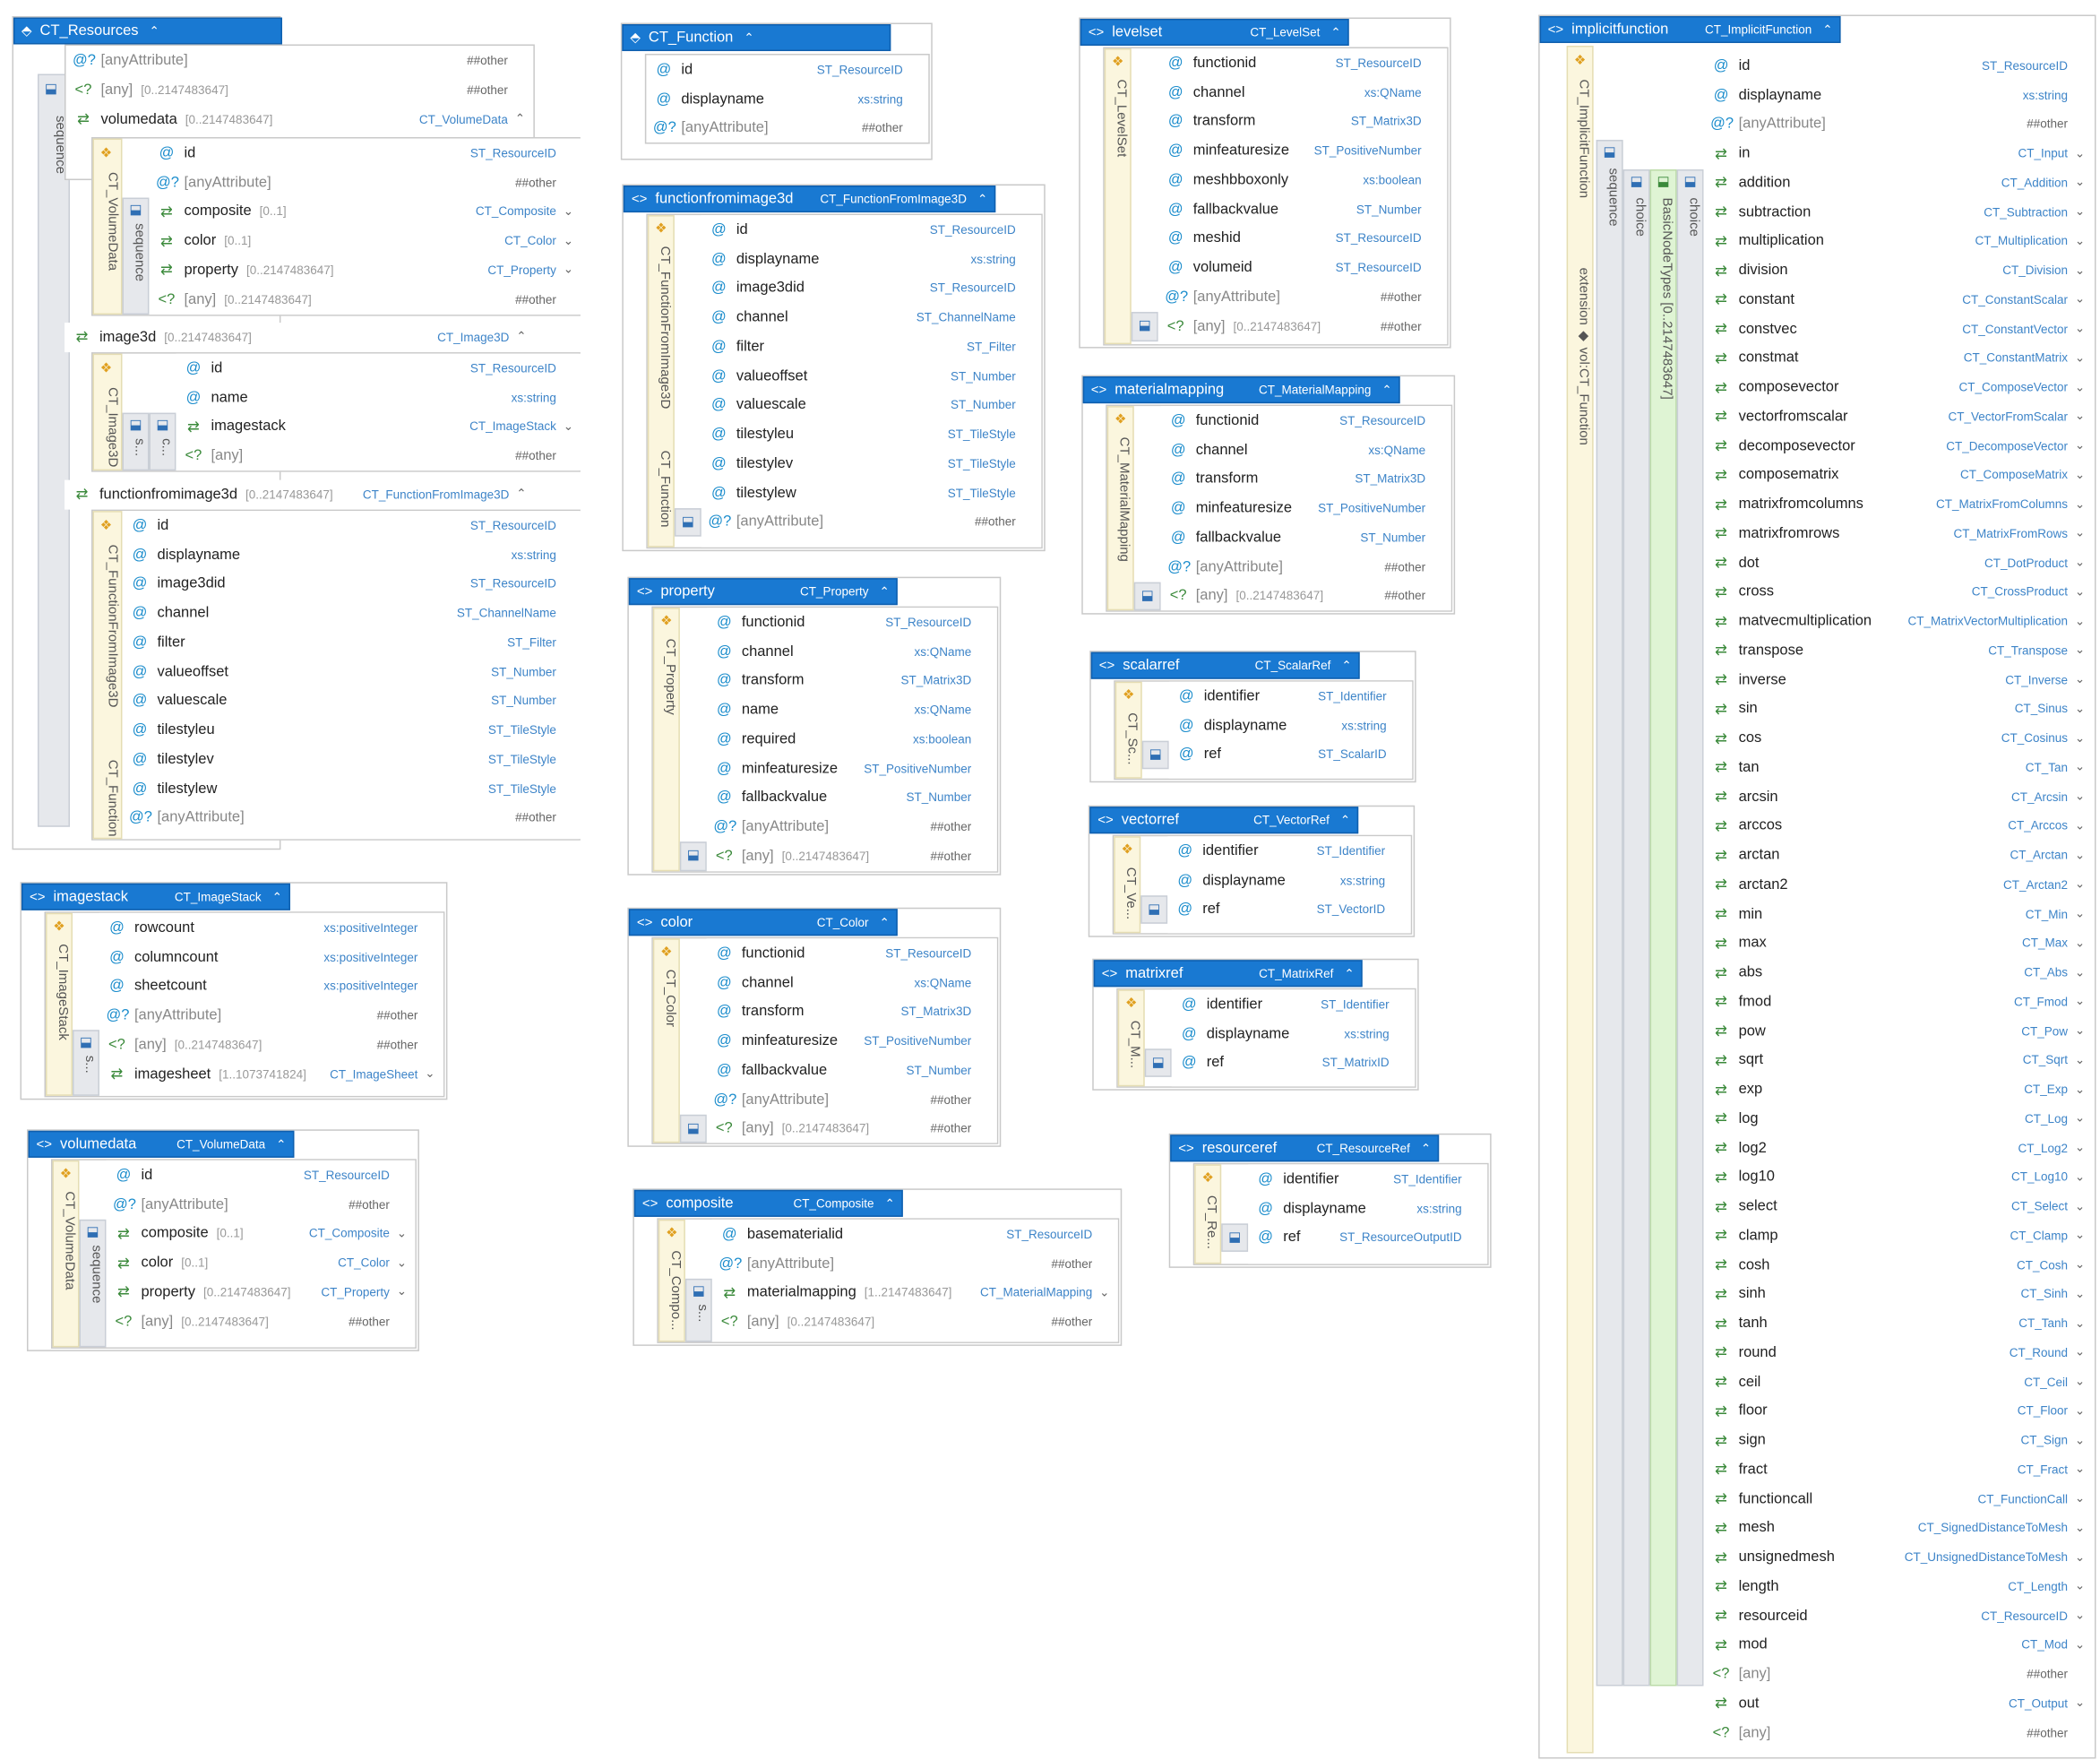  Describe the element at coordinates (1306, 508) in the screenshot. I see `schema-row: @ minfeaturesize ST_PositiveNumber` at that location.